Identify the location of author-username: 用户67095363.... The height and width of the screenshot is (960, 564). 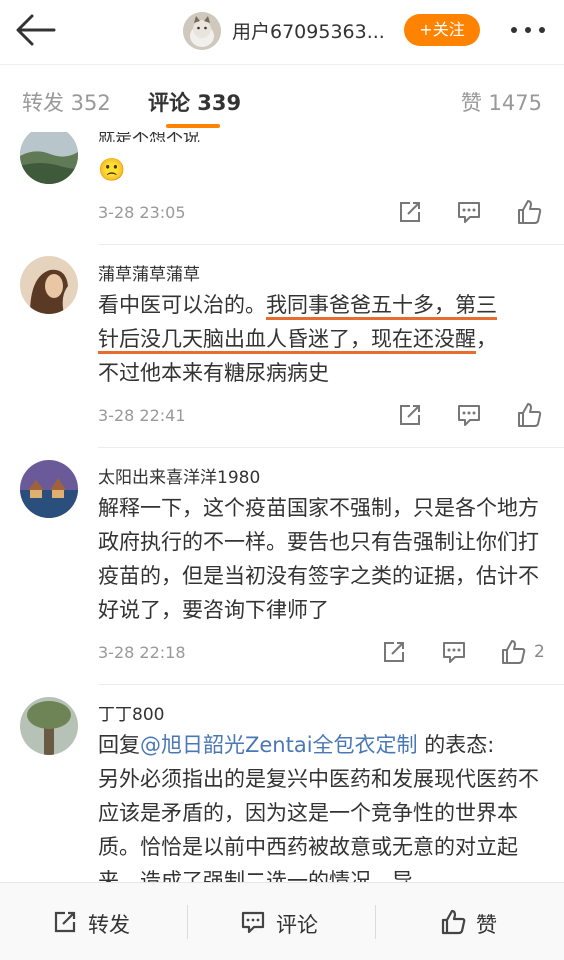
(308, 30).